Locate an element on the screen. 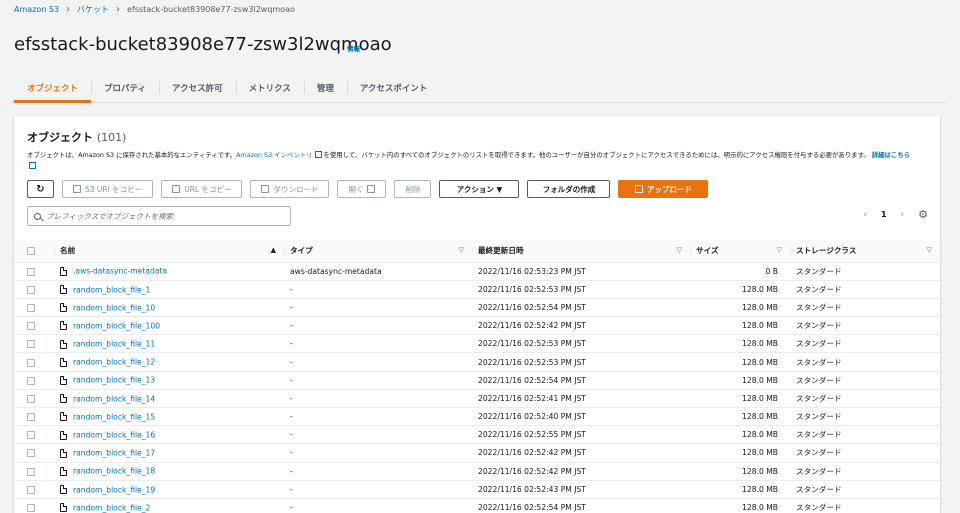  object-name-link: random_block_file_1 is located at coordinates (111, 289).